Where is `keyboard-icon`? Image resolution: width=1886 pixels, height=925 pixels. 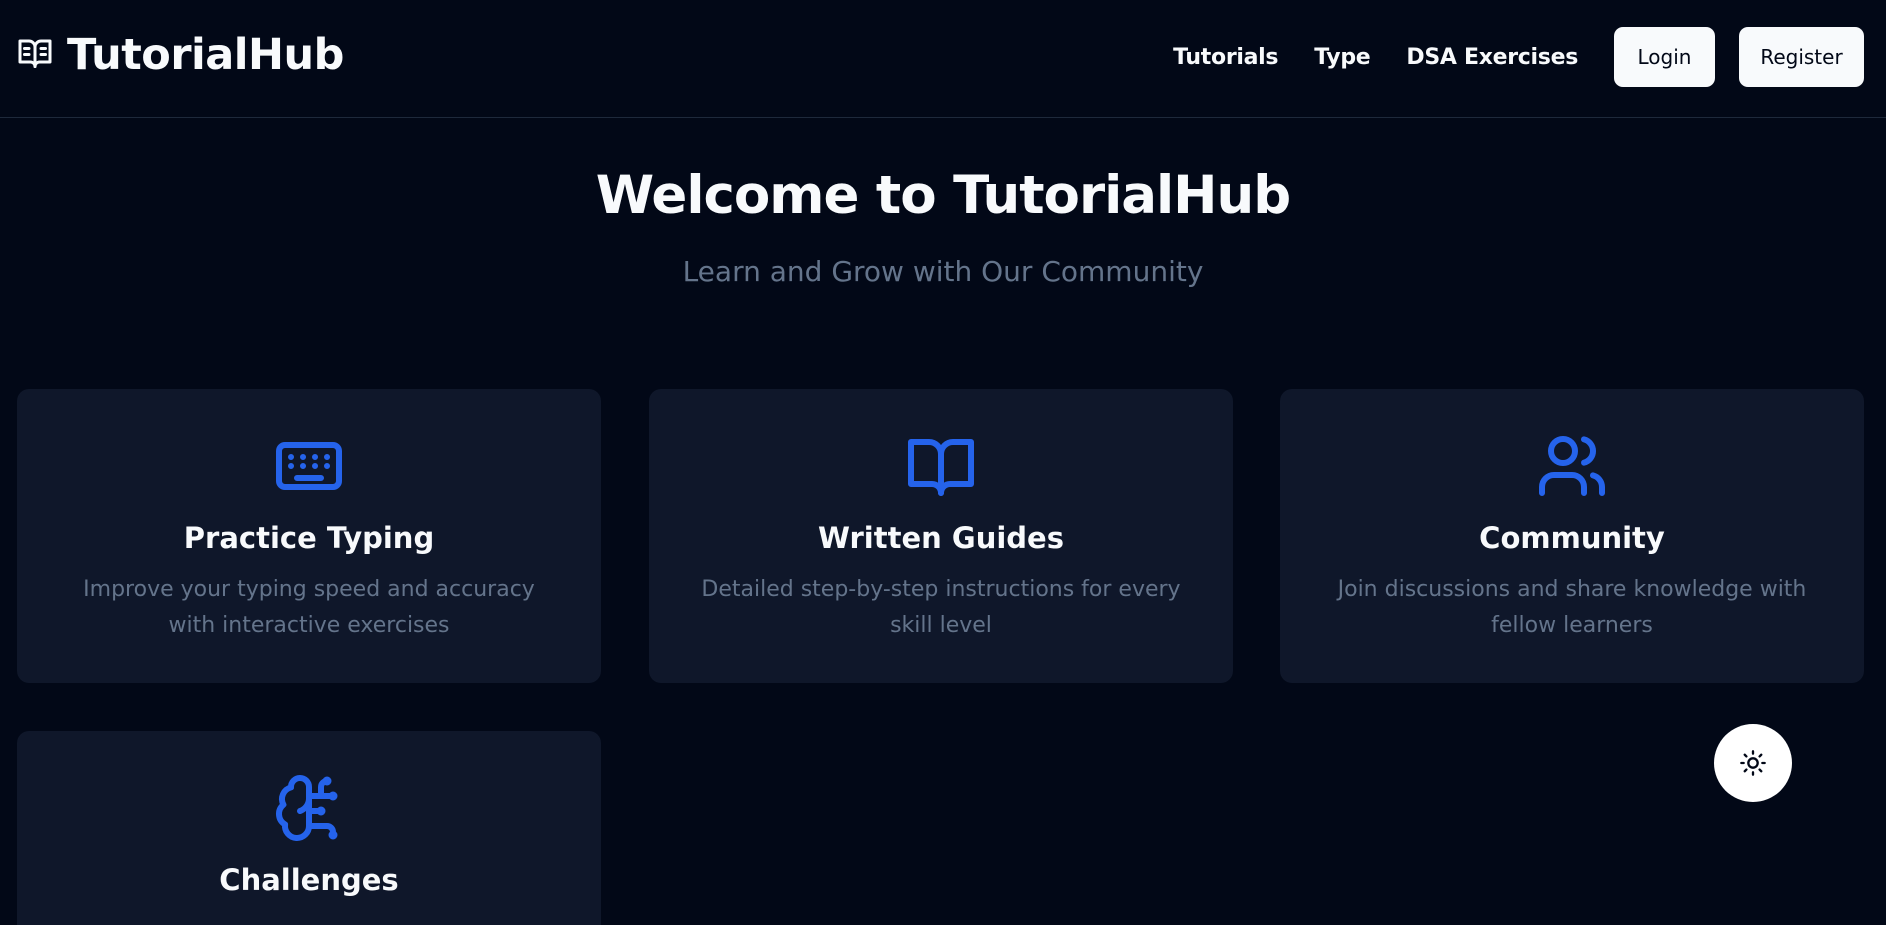
keyboard-icon is located at coordinates (309, 466).